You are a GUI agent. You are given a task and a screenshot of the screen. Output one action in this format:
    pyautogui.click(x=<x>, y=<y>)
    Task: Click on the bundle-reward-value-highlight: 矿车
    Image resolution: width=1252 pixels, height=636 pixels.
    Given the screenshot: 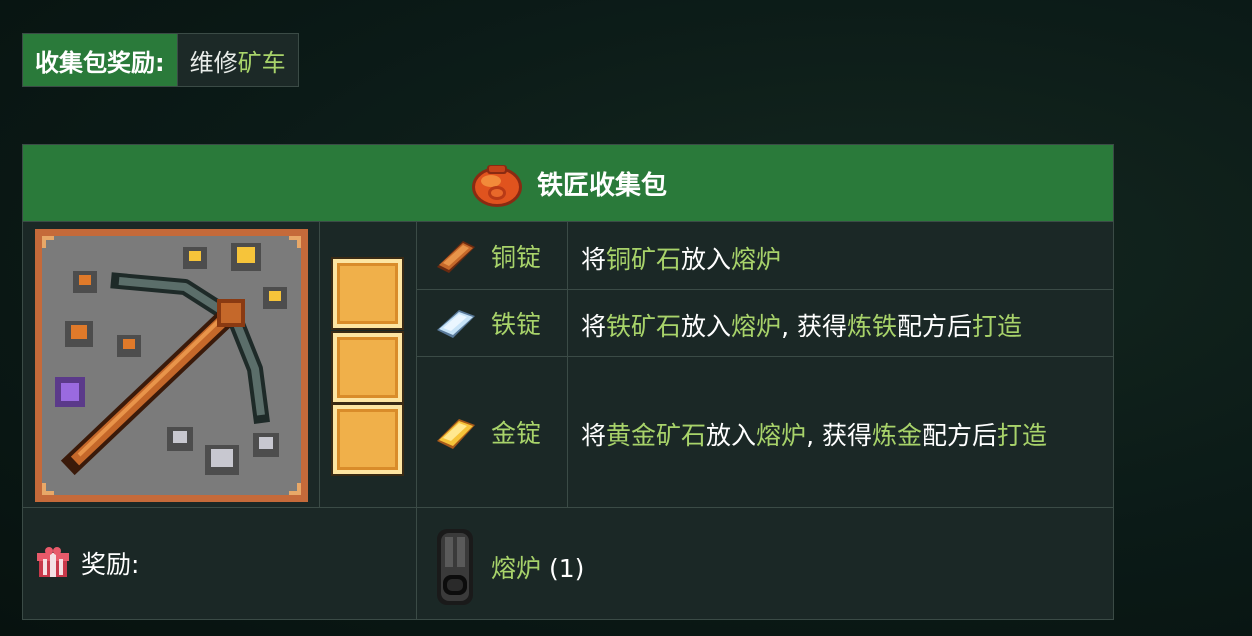 What is the action you would take?
    pyautogui.click(x=261, y=62)
    